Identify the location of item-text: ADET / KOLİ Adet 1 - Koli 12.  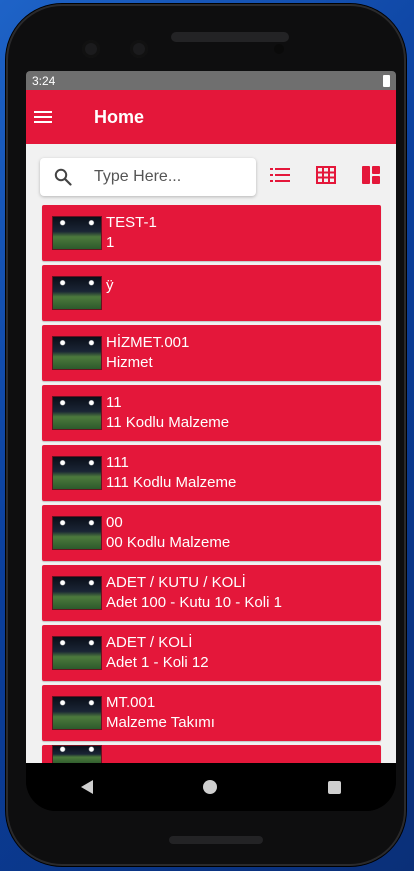
(157, 653).